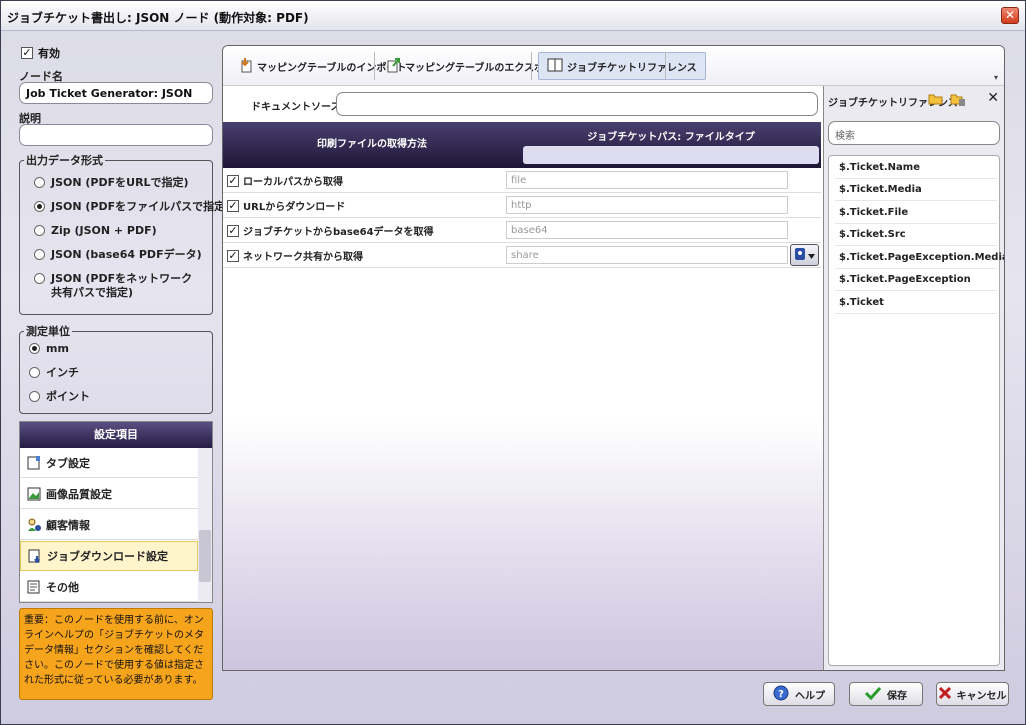  What do you see at coordinates (49, 53) in the screenshot?
I see `enabled-label: 有効` at bounding box center [49, 53].